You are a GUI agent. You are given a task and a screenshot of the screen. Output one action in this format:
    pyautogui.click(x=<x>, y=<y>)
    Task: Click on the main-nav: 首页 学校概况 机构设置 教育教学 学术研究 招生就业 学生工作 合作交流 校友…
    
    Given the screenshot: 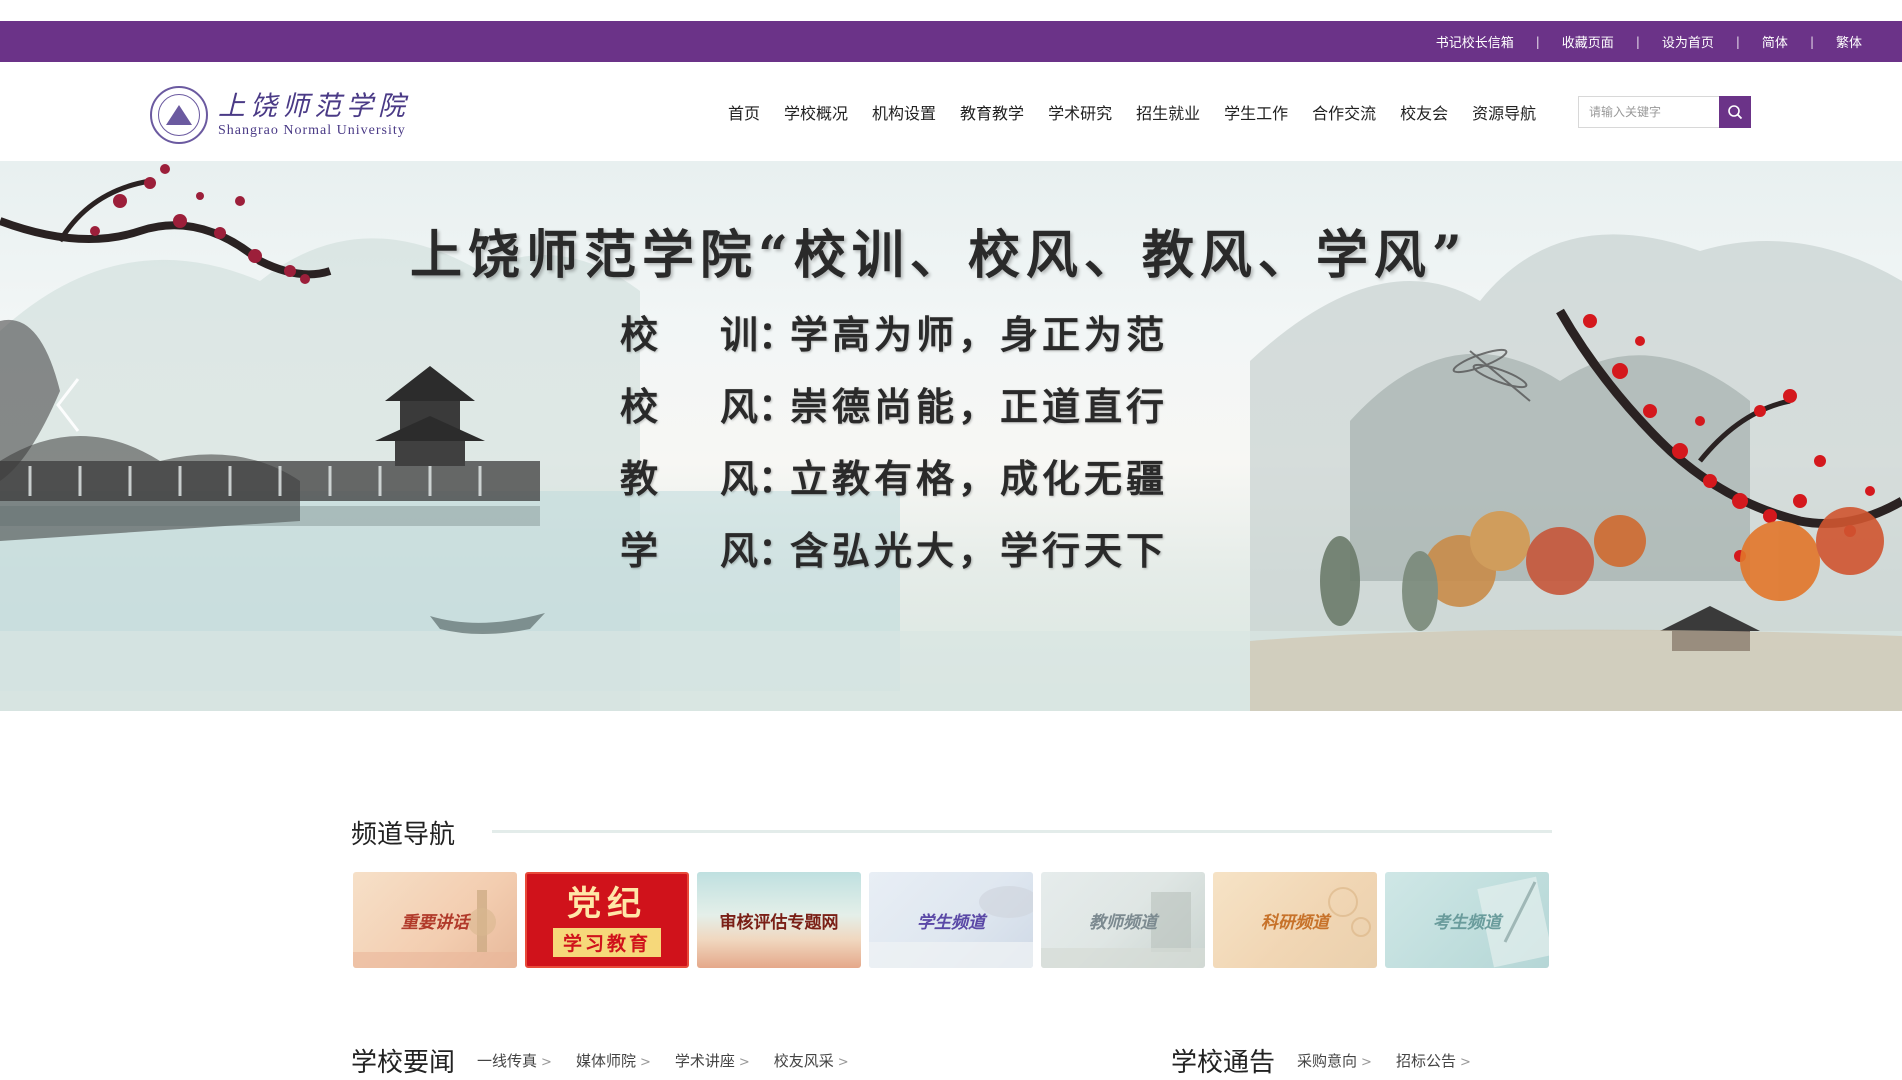 What is the action you would take?
    pyautogui.click(x=1144, y=112)
    